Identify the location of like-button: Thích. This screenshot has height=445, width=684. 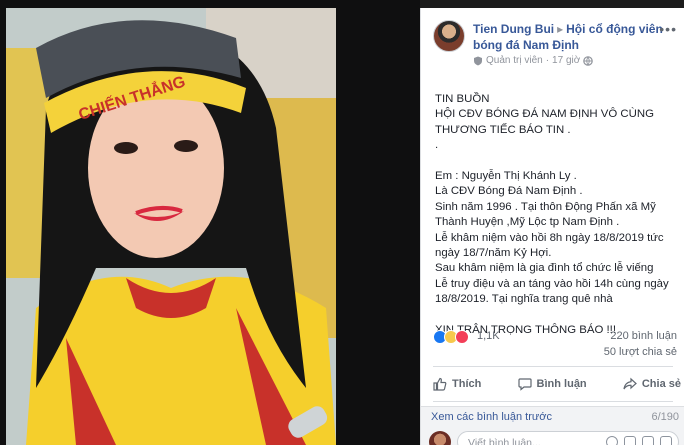
(457, 384).